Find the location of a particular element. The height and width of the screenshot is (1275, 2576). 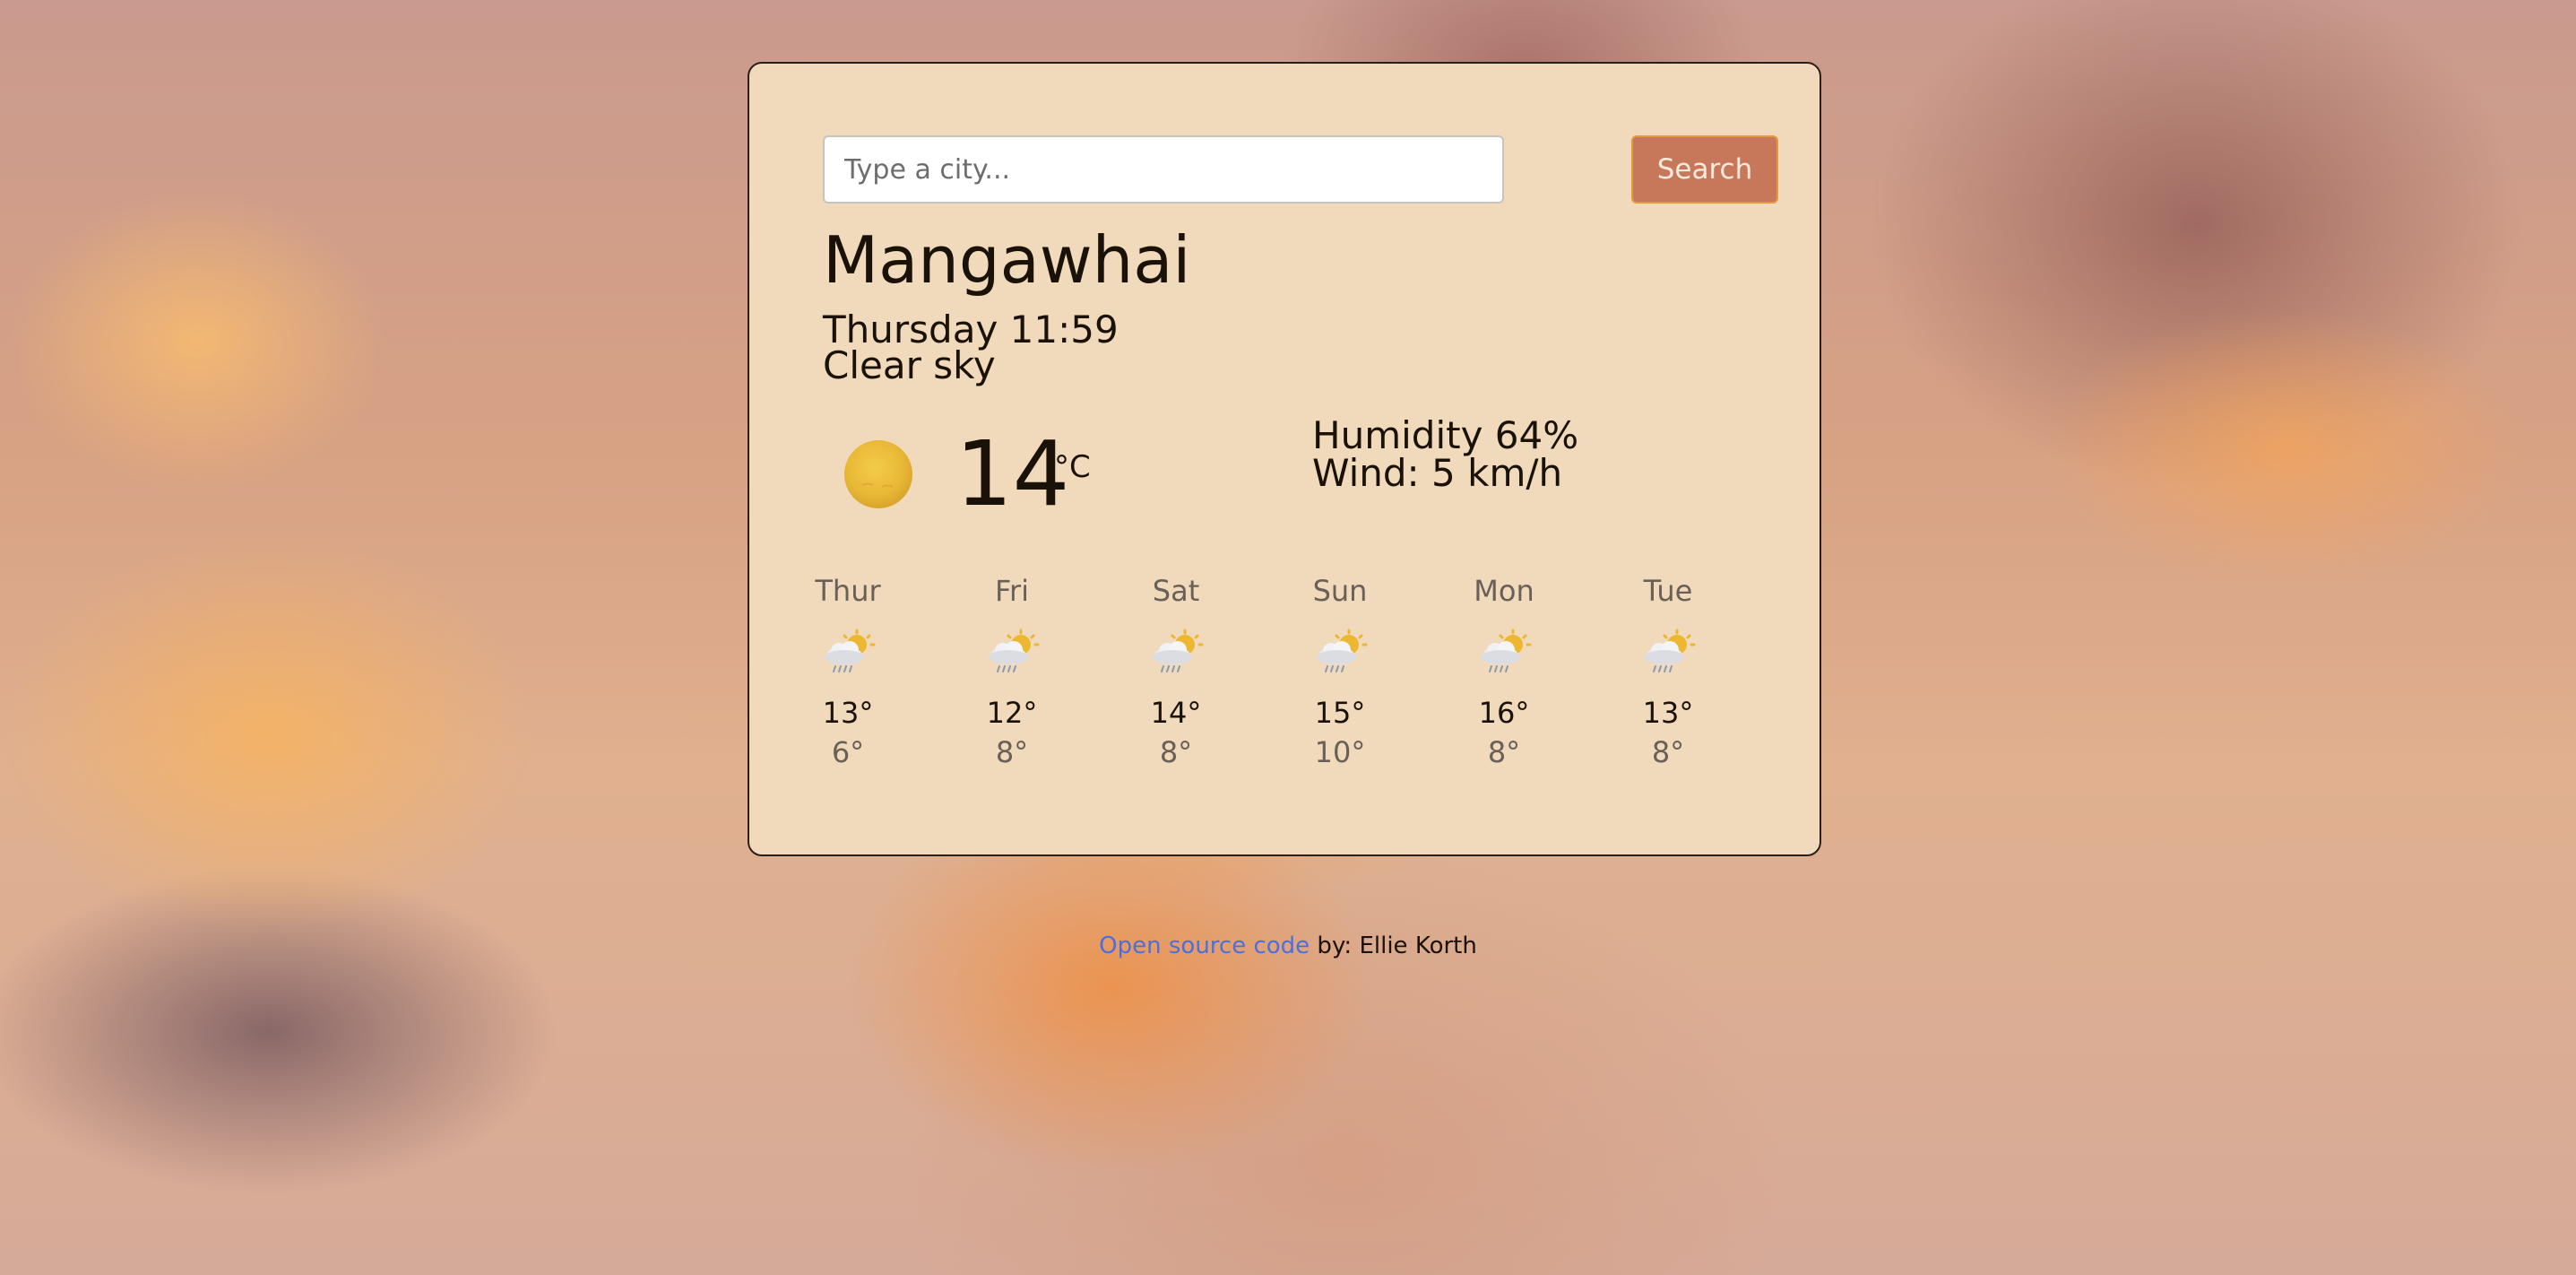

forecast-day: Sat 14° 8° is located at coordinates (1176, 671).